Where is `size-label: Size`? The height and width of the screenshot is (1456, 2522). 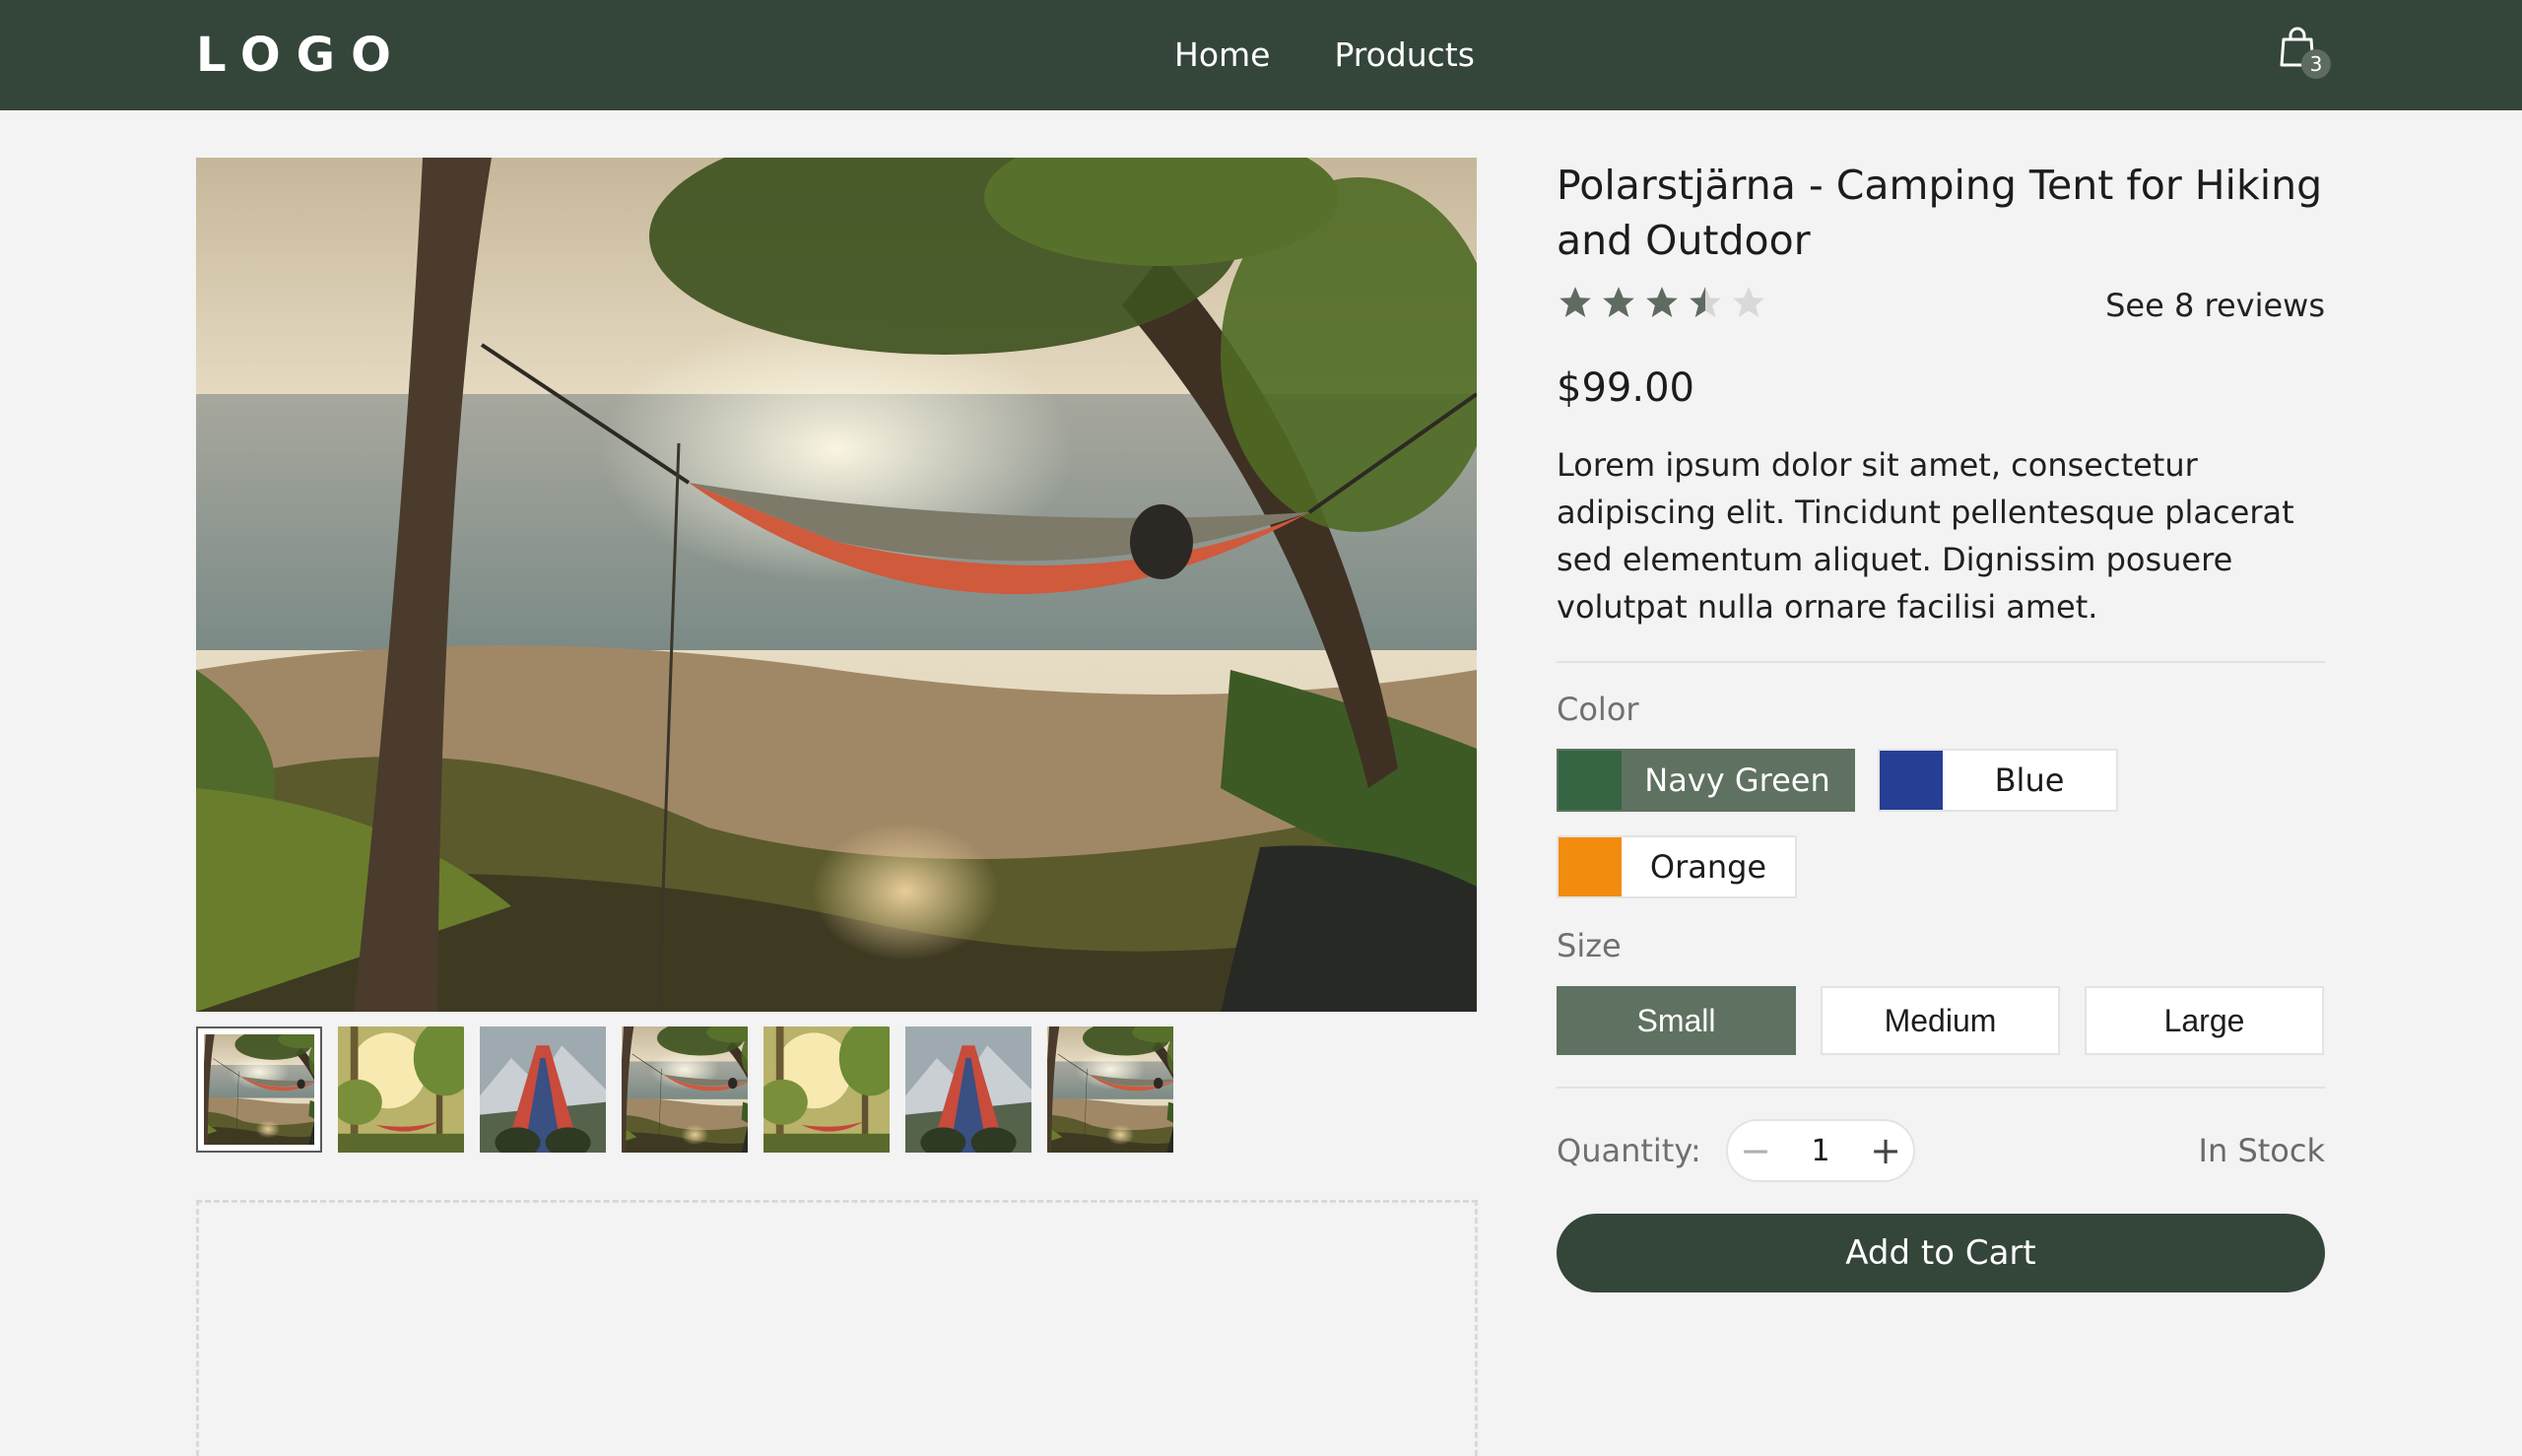 size-label: Size is located at coordinates (1589, 945).